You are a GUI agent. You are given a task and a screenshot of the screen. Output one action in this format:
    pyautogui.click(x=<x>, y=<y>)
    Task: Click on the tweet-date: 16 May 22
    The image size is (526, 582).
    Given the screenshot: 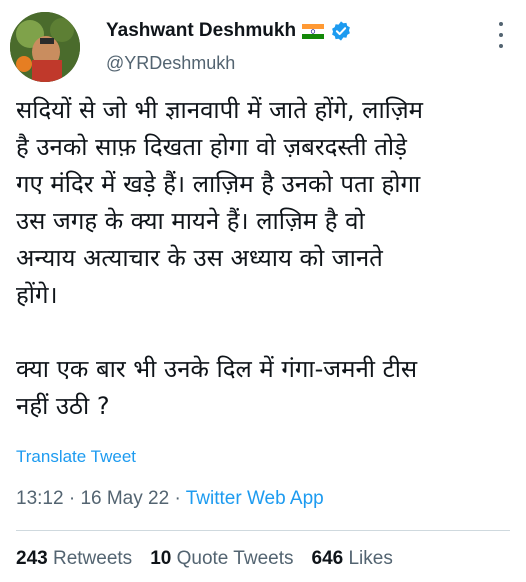 What is the action you would take?
    pyautogui.click(x=124, y=498)
    